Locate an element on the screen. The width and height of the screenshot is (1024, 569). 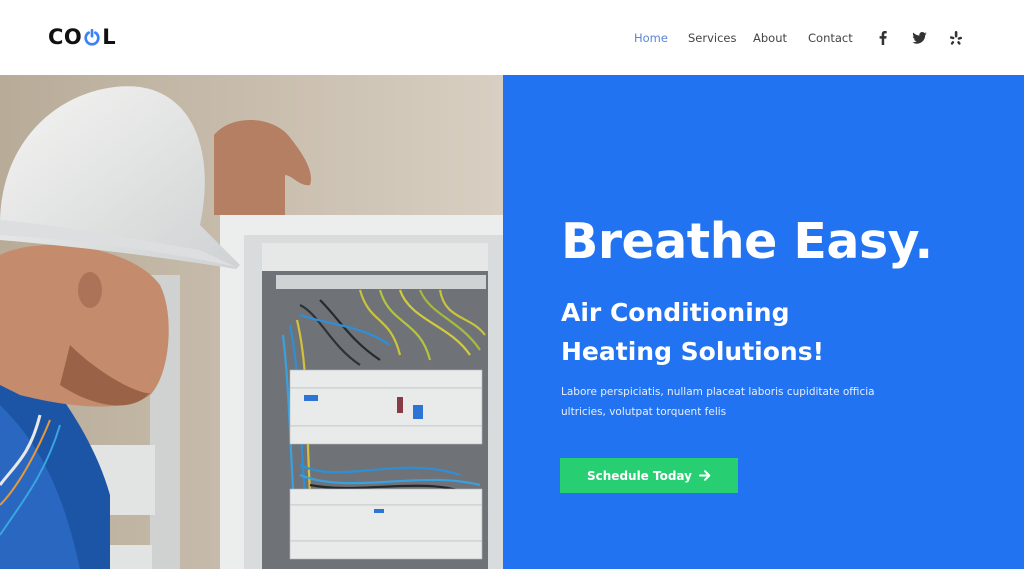
yelp-link is located at coordinates (956, 38).